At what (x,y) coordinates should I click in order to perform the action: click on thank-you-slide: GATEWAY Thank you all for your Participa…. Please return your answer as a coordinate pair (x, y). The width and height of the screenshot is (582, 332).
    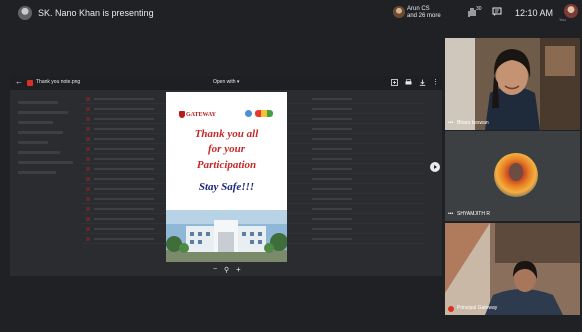
    Looking at the image, I should click on (226, 177).